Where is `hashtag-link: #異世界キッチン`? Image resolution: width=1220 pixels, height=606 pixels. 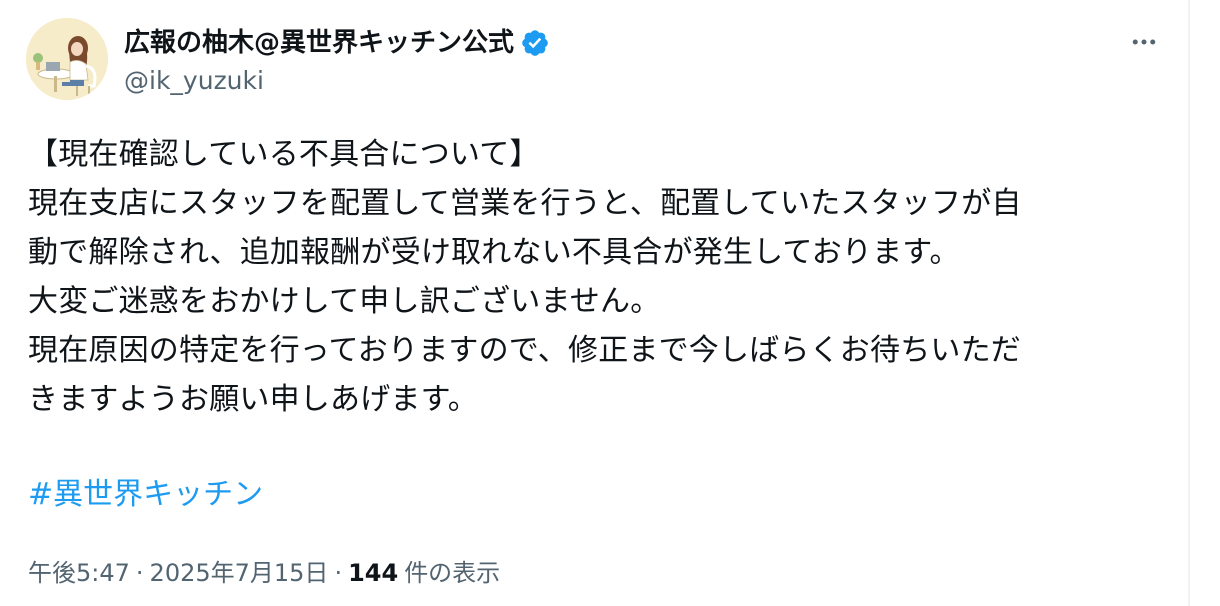 hashtag-link: #異世界キッチン is located at coordinates (145, 494).